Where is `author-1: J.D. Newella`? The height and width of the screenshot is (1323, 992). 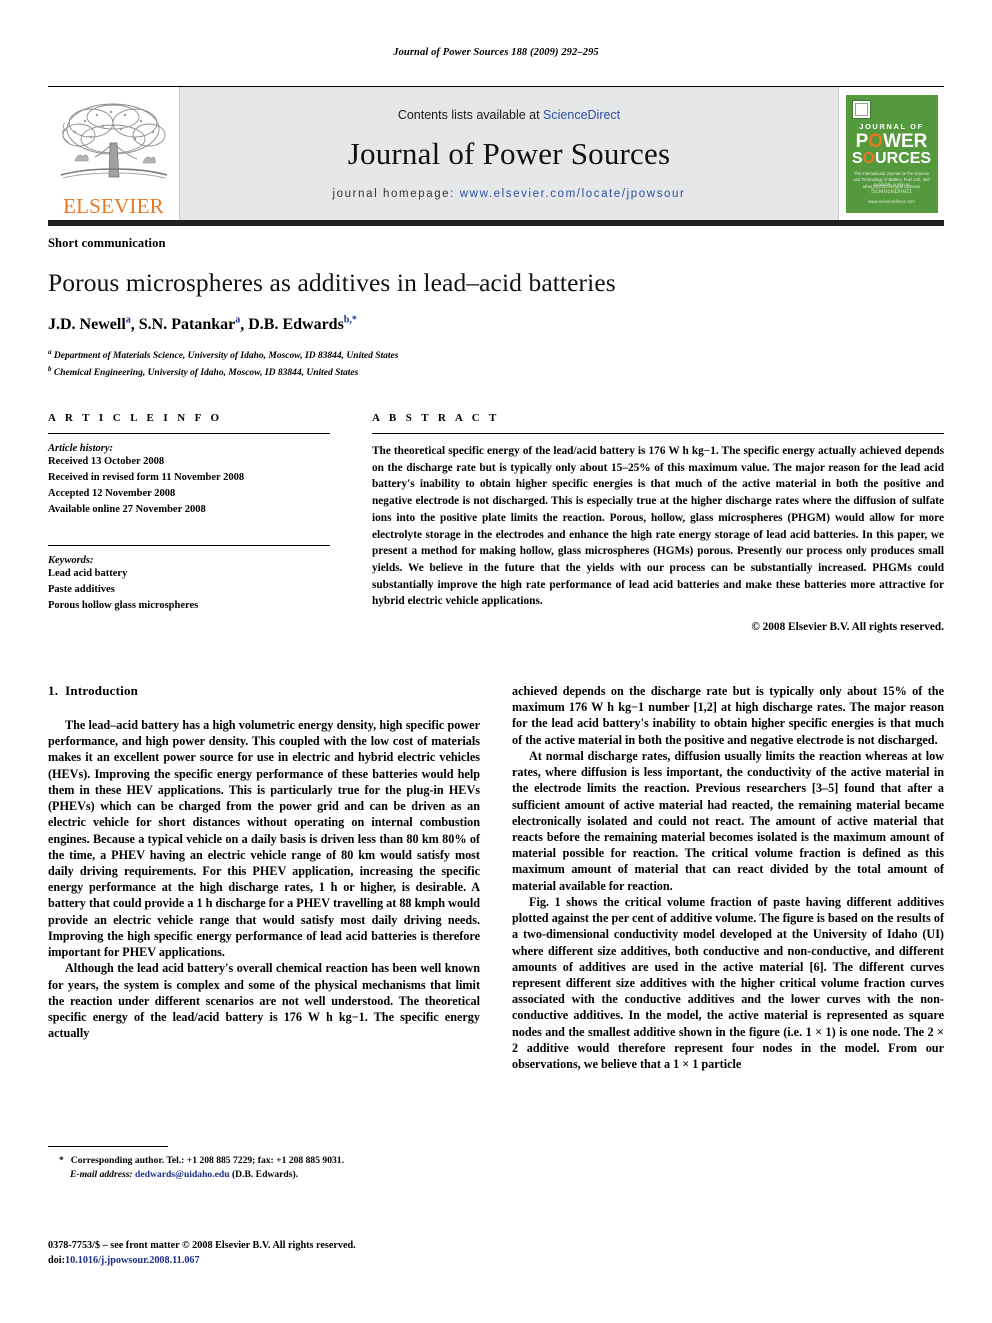
author-1: J.D. Newella is located at coordinates (89, 324).